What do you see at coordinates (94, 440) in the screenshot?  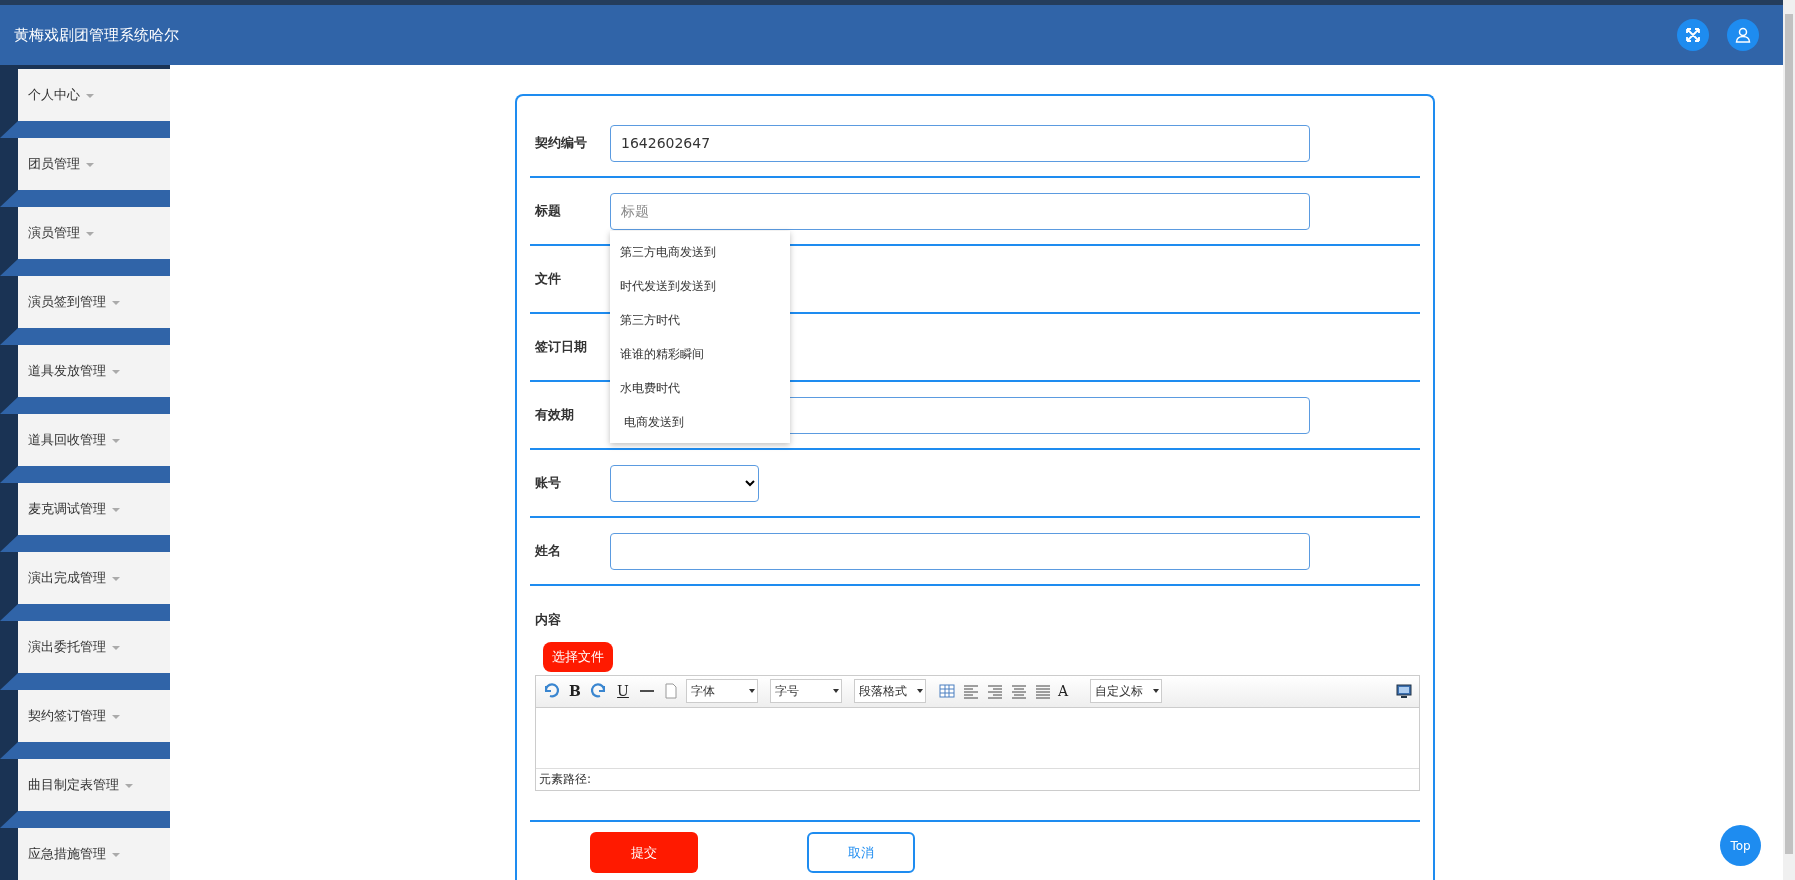 I see `sidebar-item: 道具回收管理` at bounding box center [94, 440].